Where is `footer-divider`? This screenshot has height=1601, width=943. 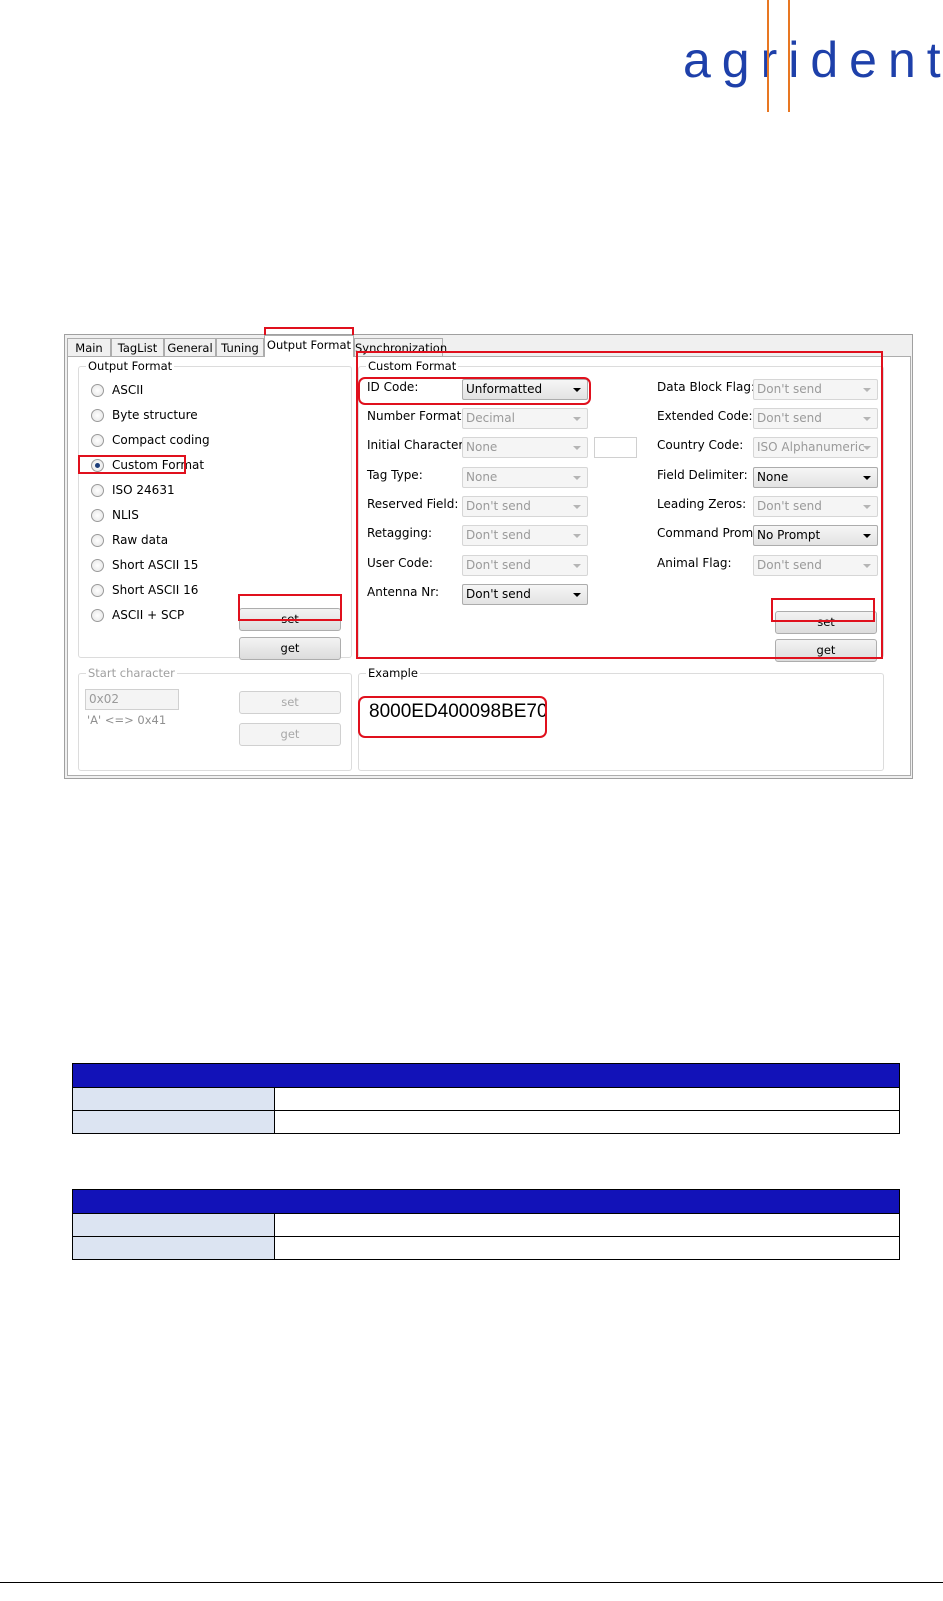
footer-divider is located at coordinates (471, 1582).